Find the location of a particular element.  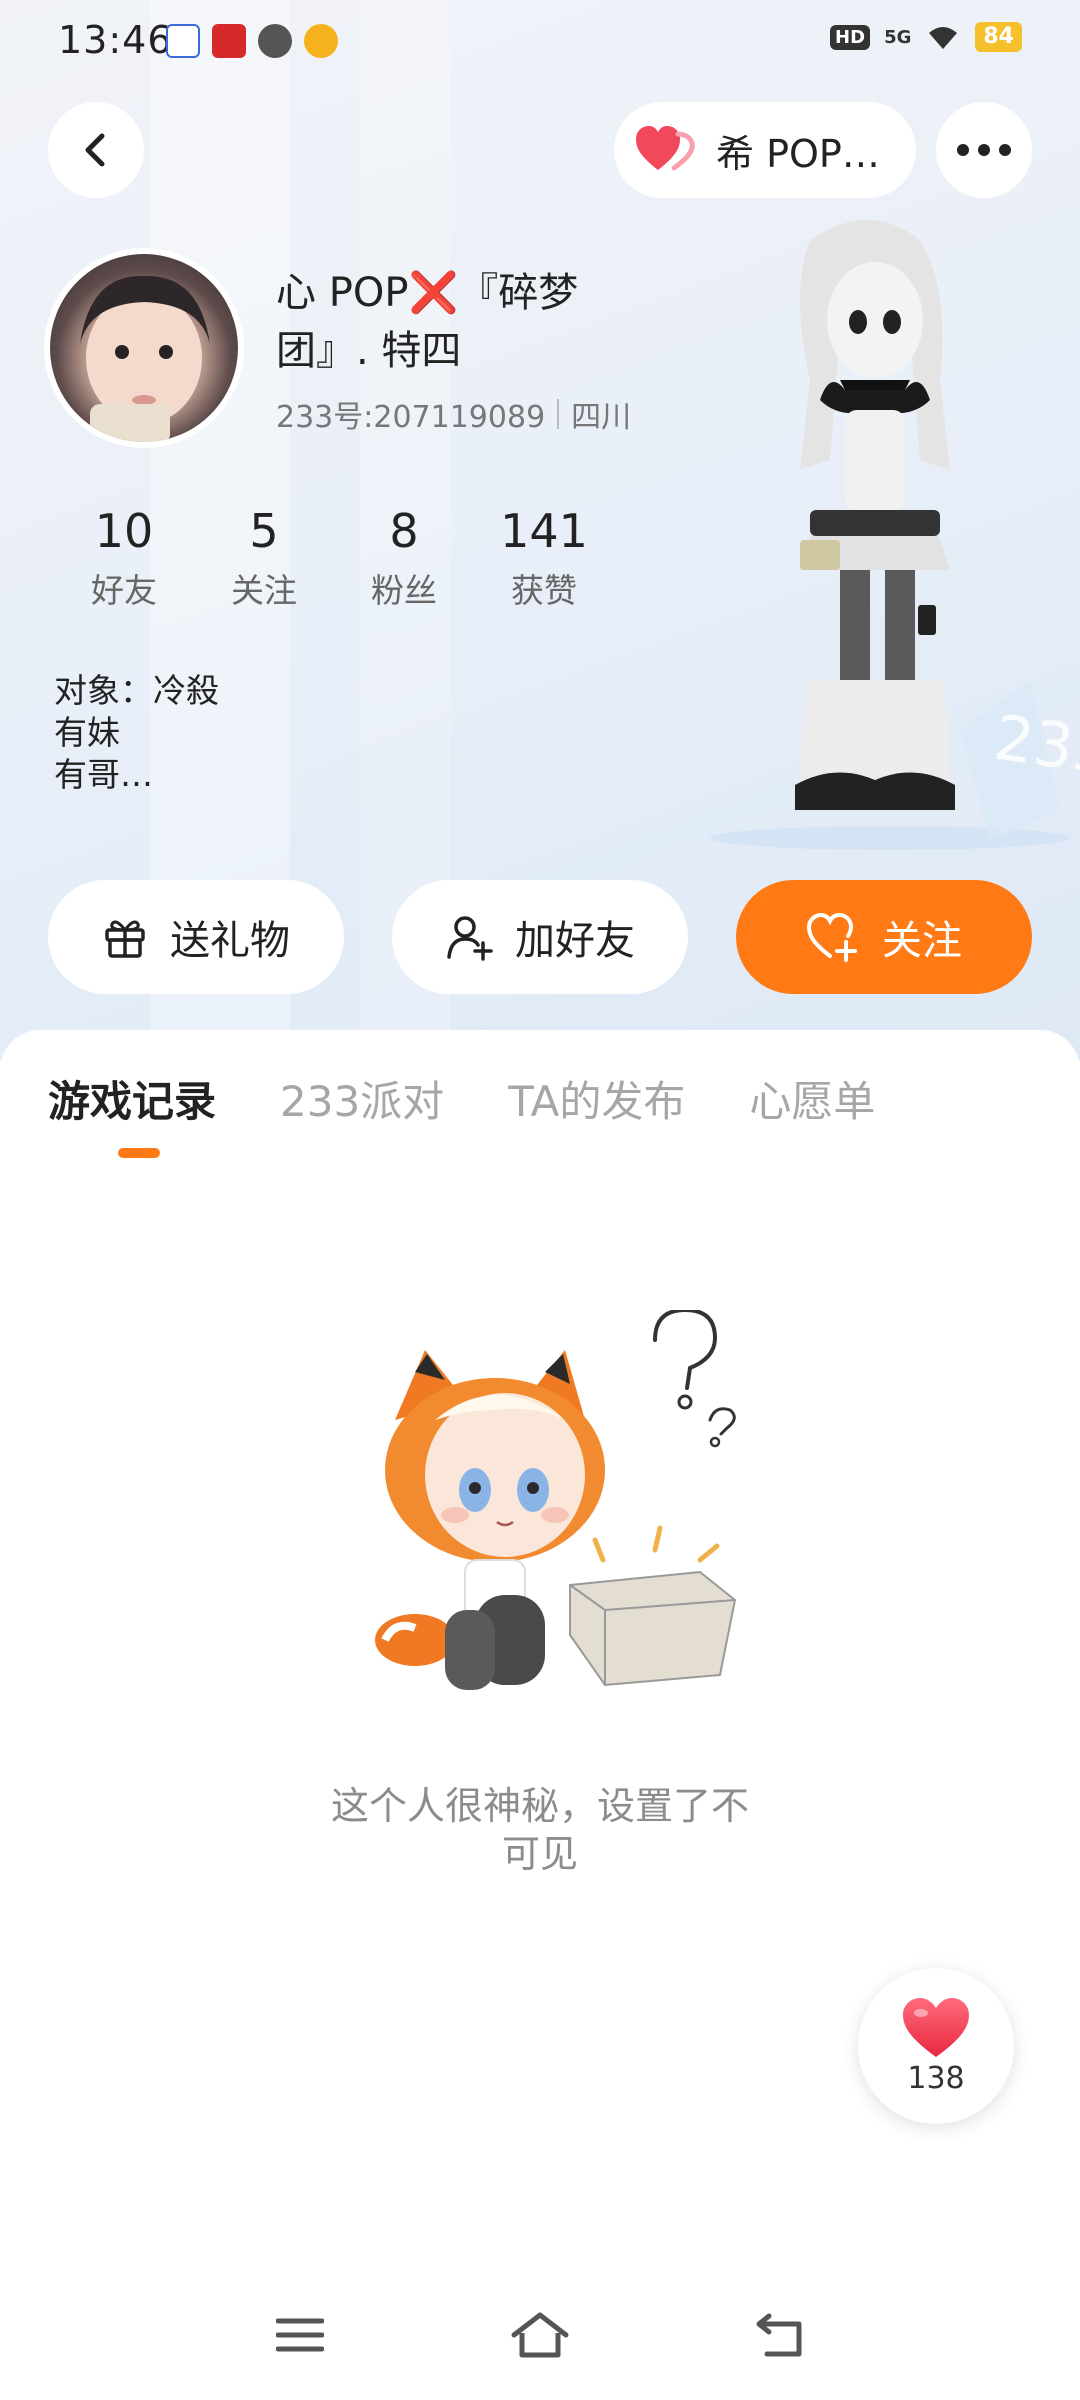

signal-icon: 5G is located at coordinates (898, 37).